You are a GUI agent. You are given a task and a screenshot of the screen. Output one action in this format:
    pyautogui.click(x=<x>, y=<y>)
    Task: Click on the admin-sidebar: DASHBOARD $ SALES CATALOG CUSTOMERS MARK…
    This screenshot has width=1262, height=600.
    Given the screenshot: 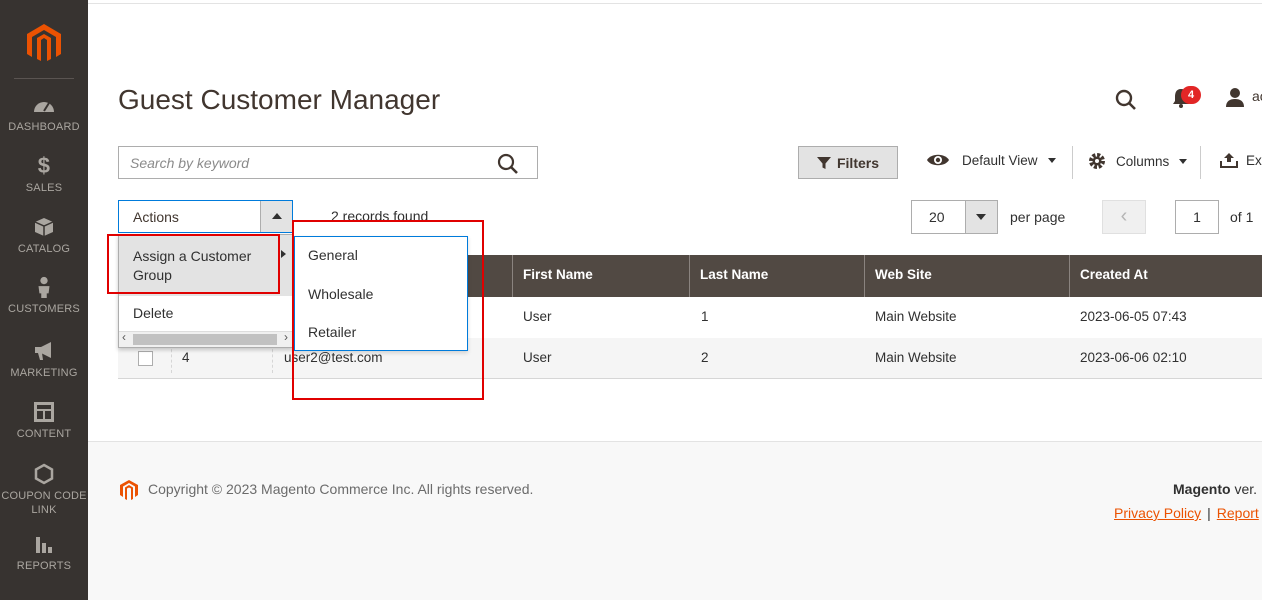 What is the action you would take?
    pyautogui.click(x=44, y=300)
    